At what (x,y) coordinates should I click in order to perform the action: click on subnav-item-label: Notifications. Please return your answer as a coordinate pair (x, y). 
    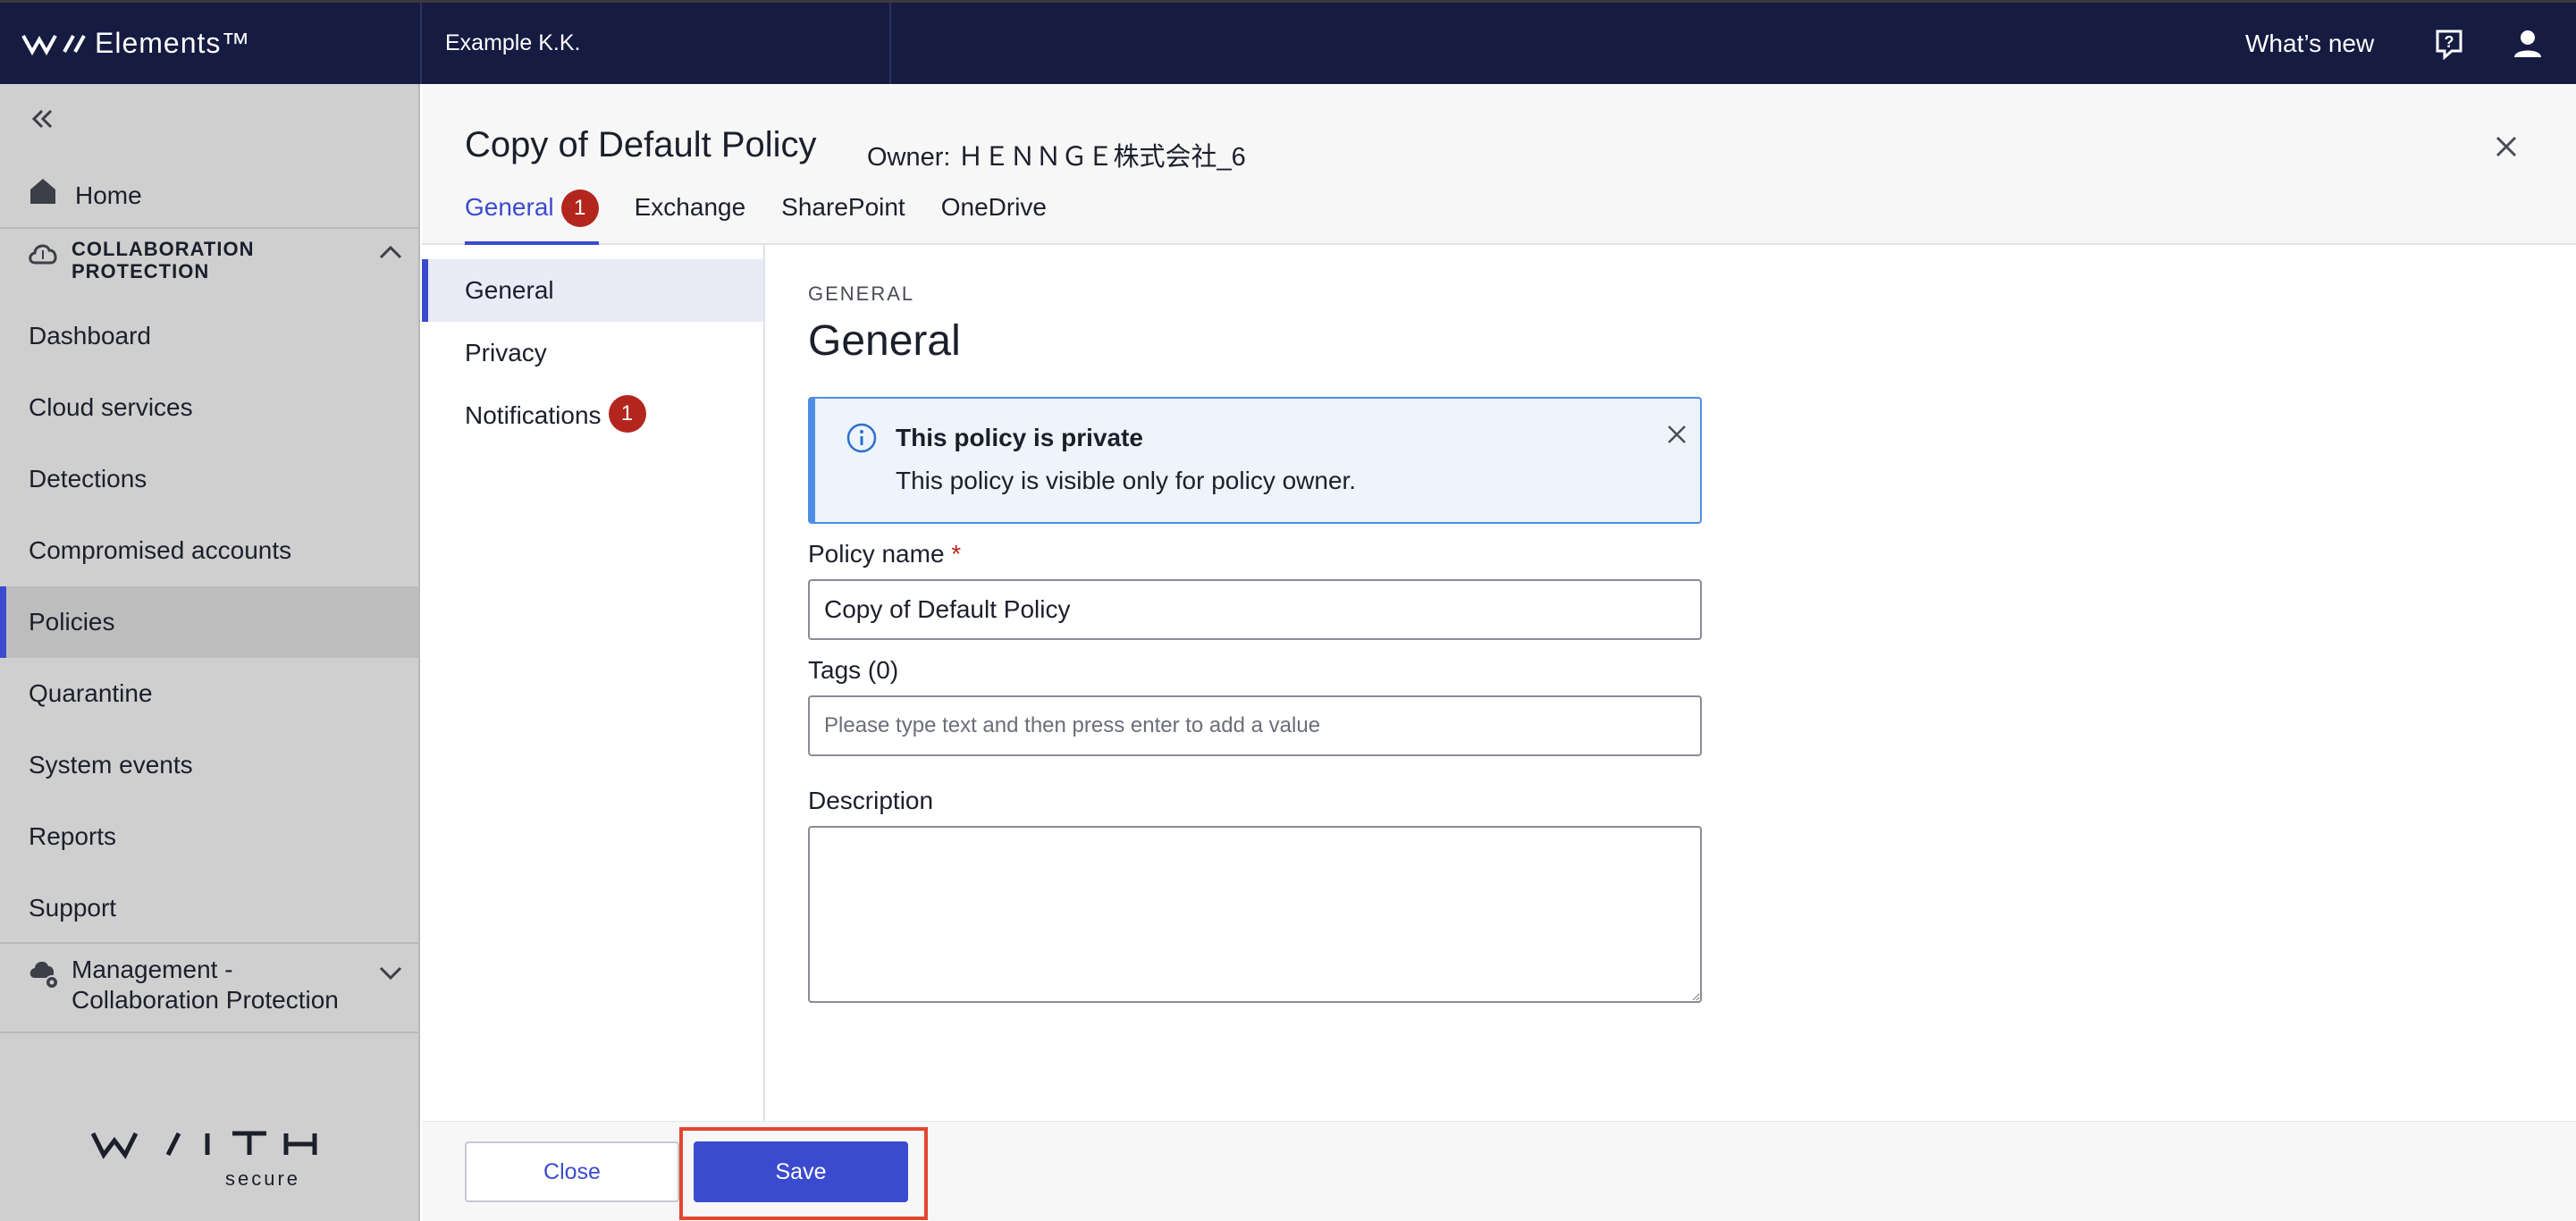
    Looking at the image, I should click on (533, 415).